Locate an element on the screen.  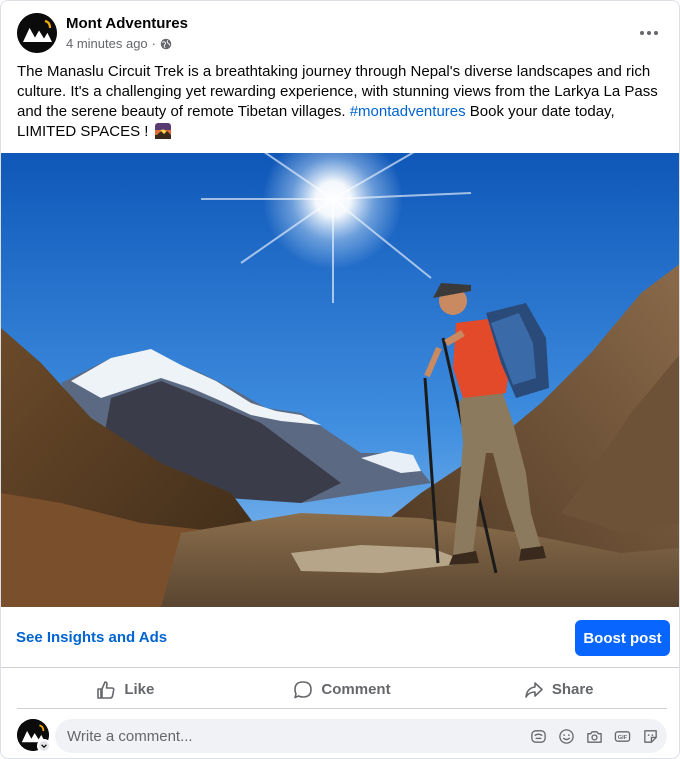
like-label: Like is located at coordinates (139, 689).